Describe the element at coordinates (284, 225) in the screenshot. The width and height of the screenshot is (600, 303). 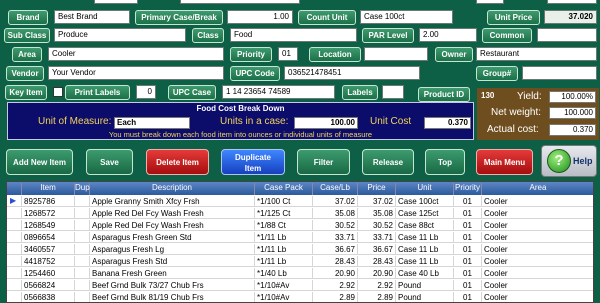
I see `case-pack-cell: *1/88 Ct` at that location.